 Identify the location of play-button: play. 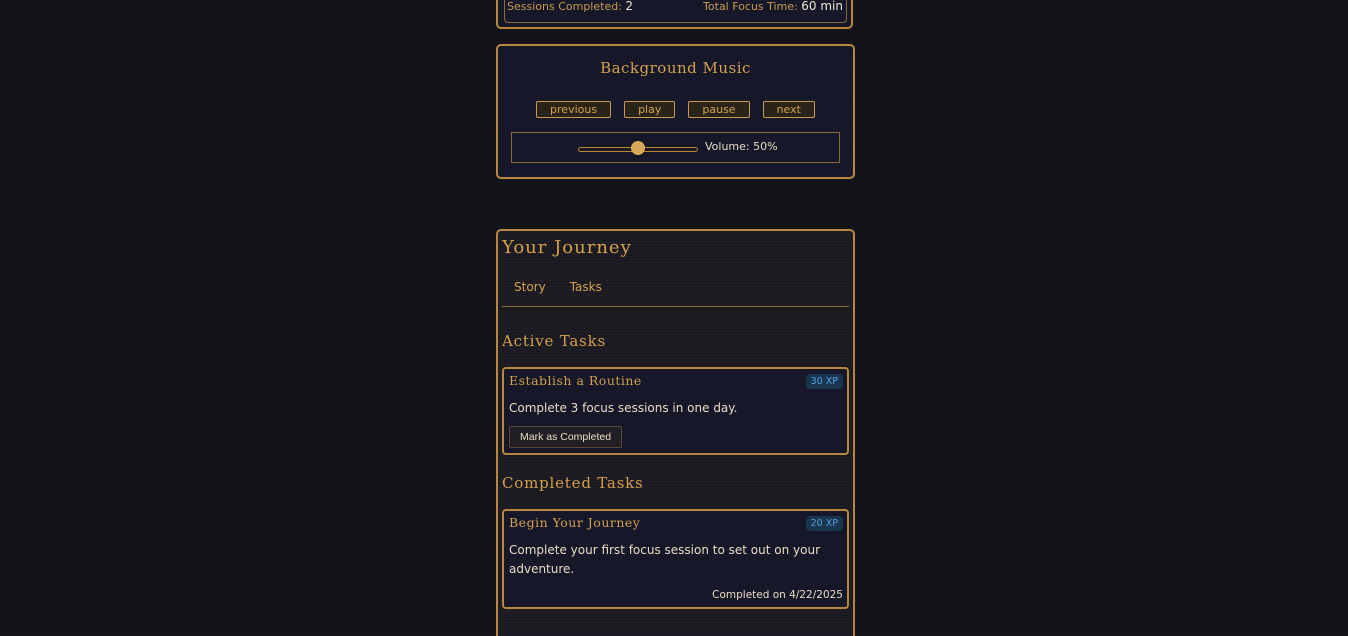
(650, 109).